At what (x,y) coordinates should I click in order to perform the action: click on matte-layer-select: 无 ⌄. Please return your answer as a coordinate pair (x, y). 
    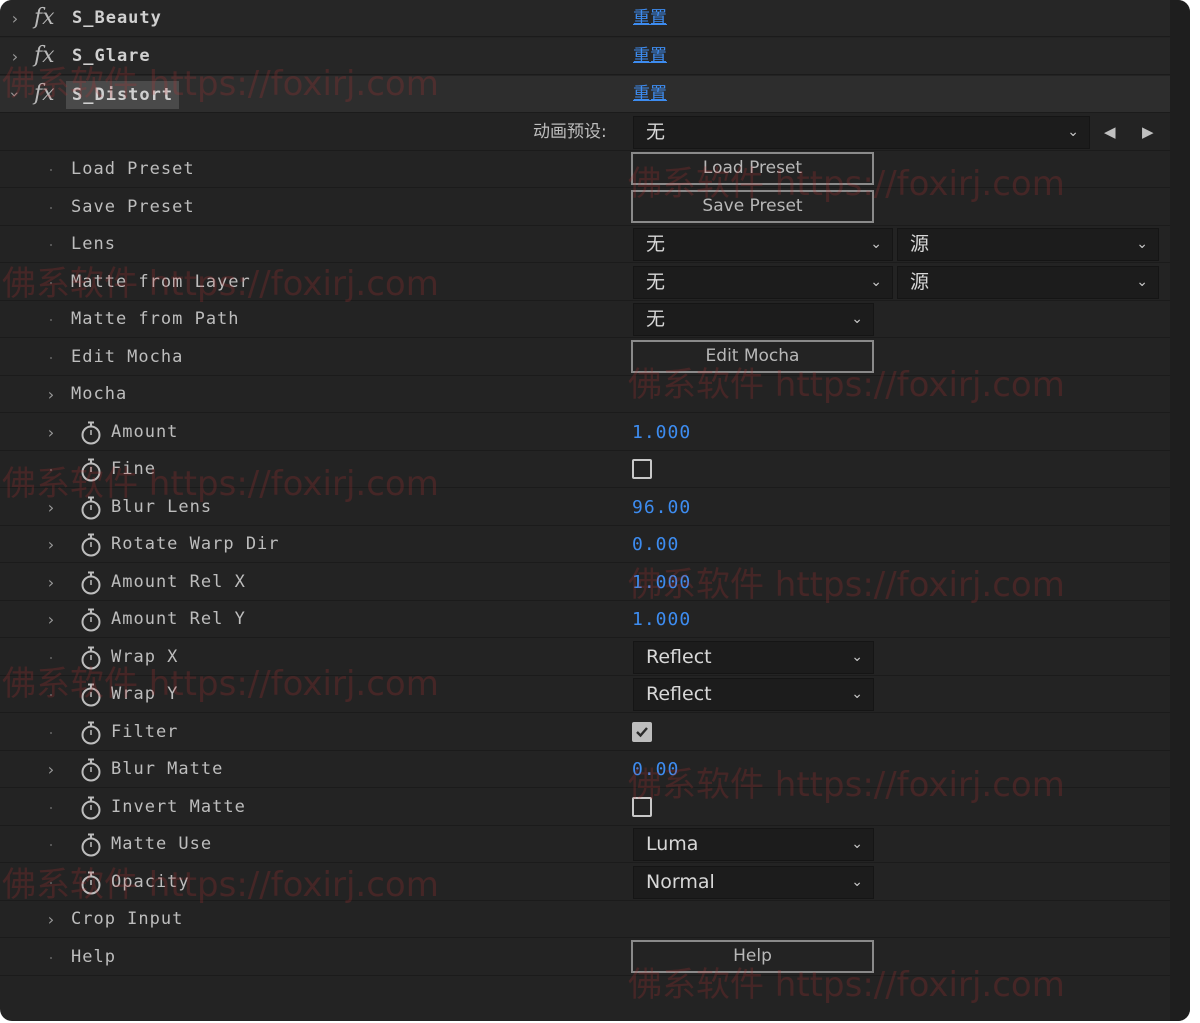
    Looking at the image, I should click on (763, 282).